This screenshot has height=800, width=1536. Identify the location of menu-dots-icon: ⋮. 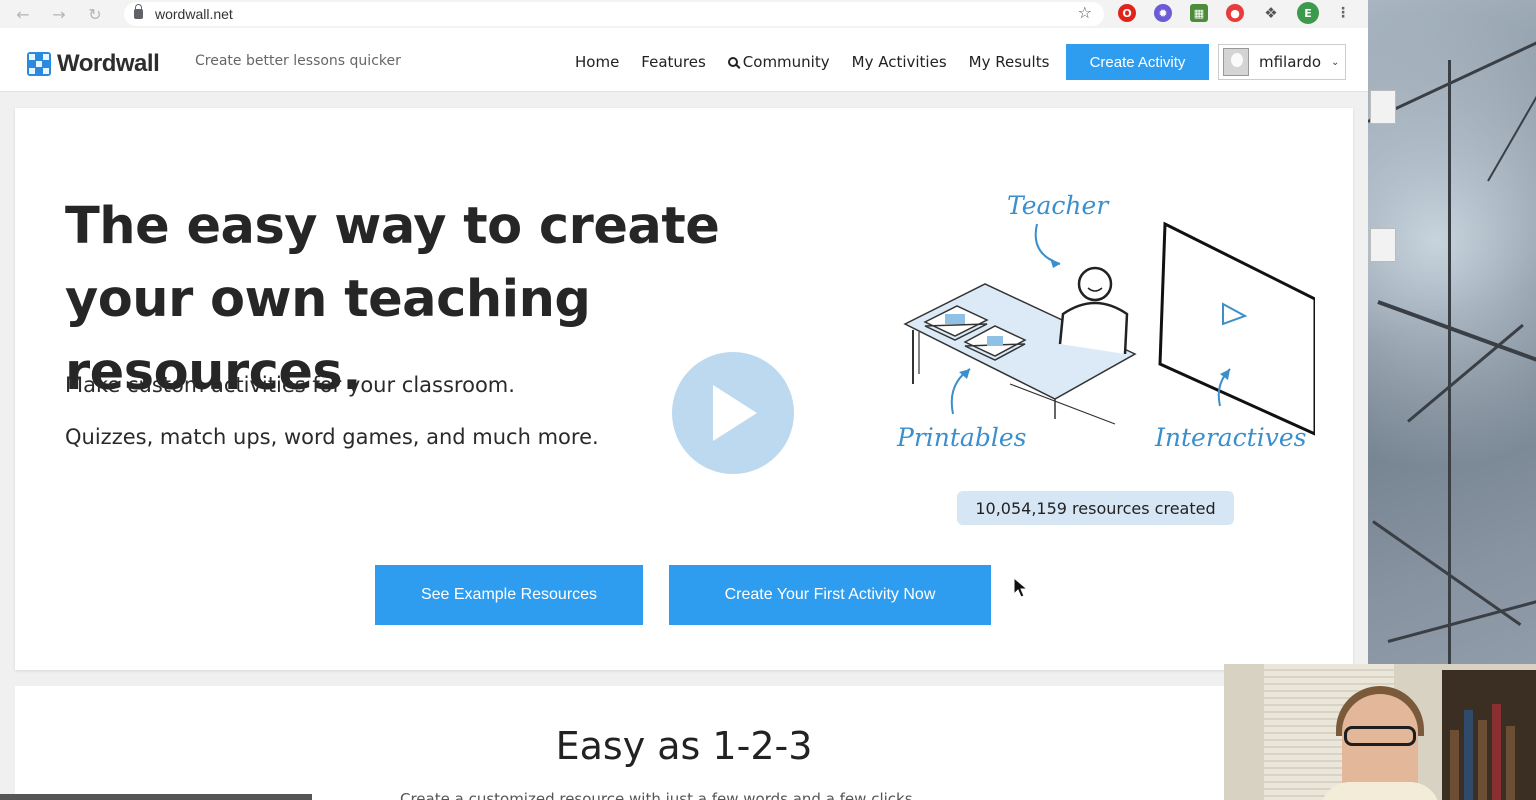
(1343, 13).